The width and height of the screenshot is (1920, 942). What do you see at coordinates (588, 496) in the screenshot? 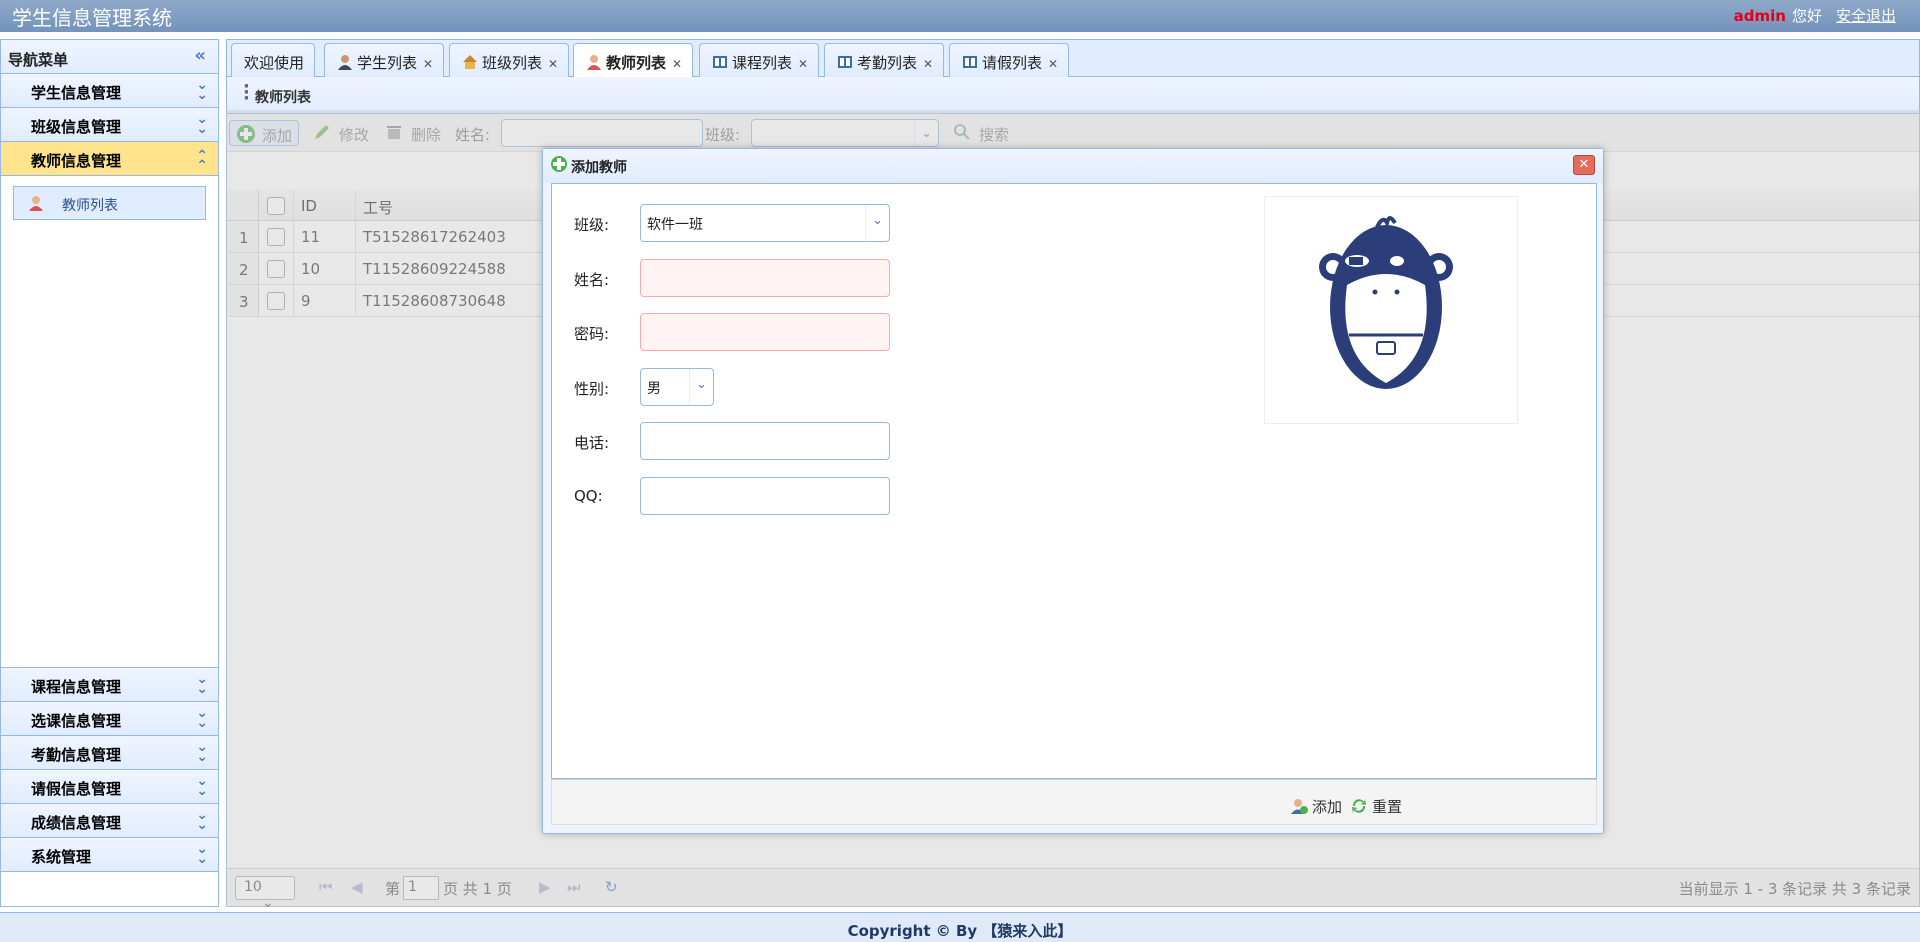
I see `qq-label: QQ:` at bounding box center [588, 496].